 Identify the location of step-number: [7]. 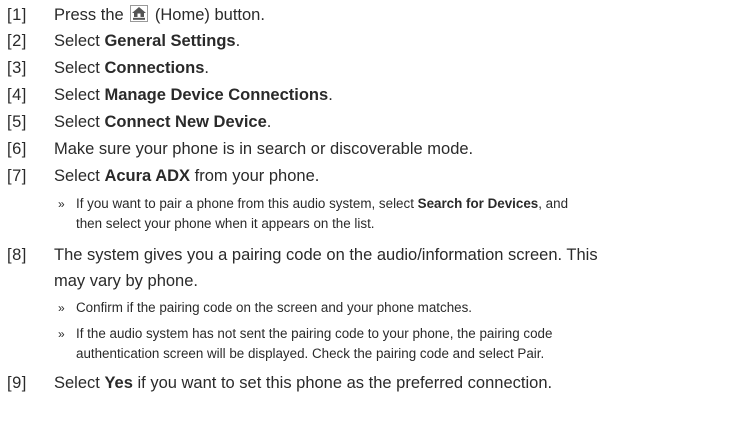
(17, 176).